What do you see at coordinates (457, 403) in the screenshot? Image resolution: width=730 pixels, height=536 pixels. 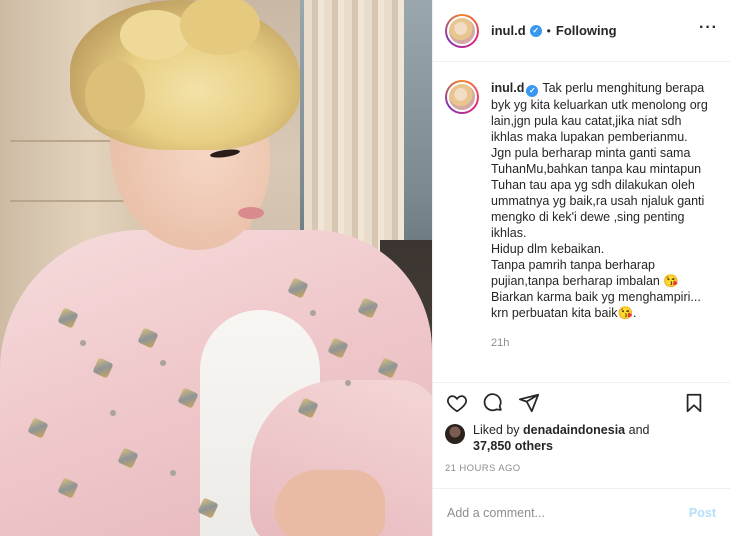 I see `heart-icon` at bounding box center [457, 403].